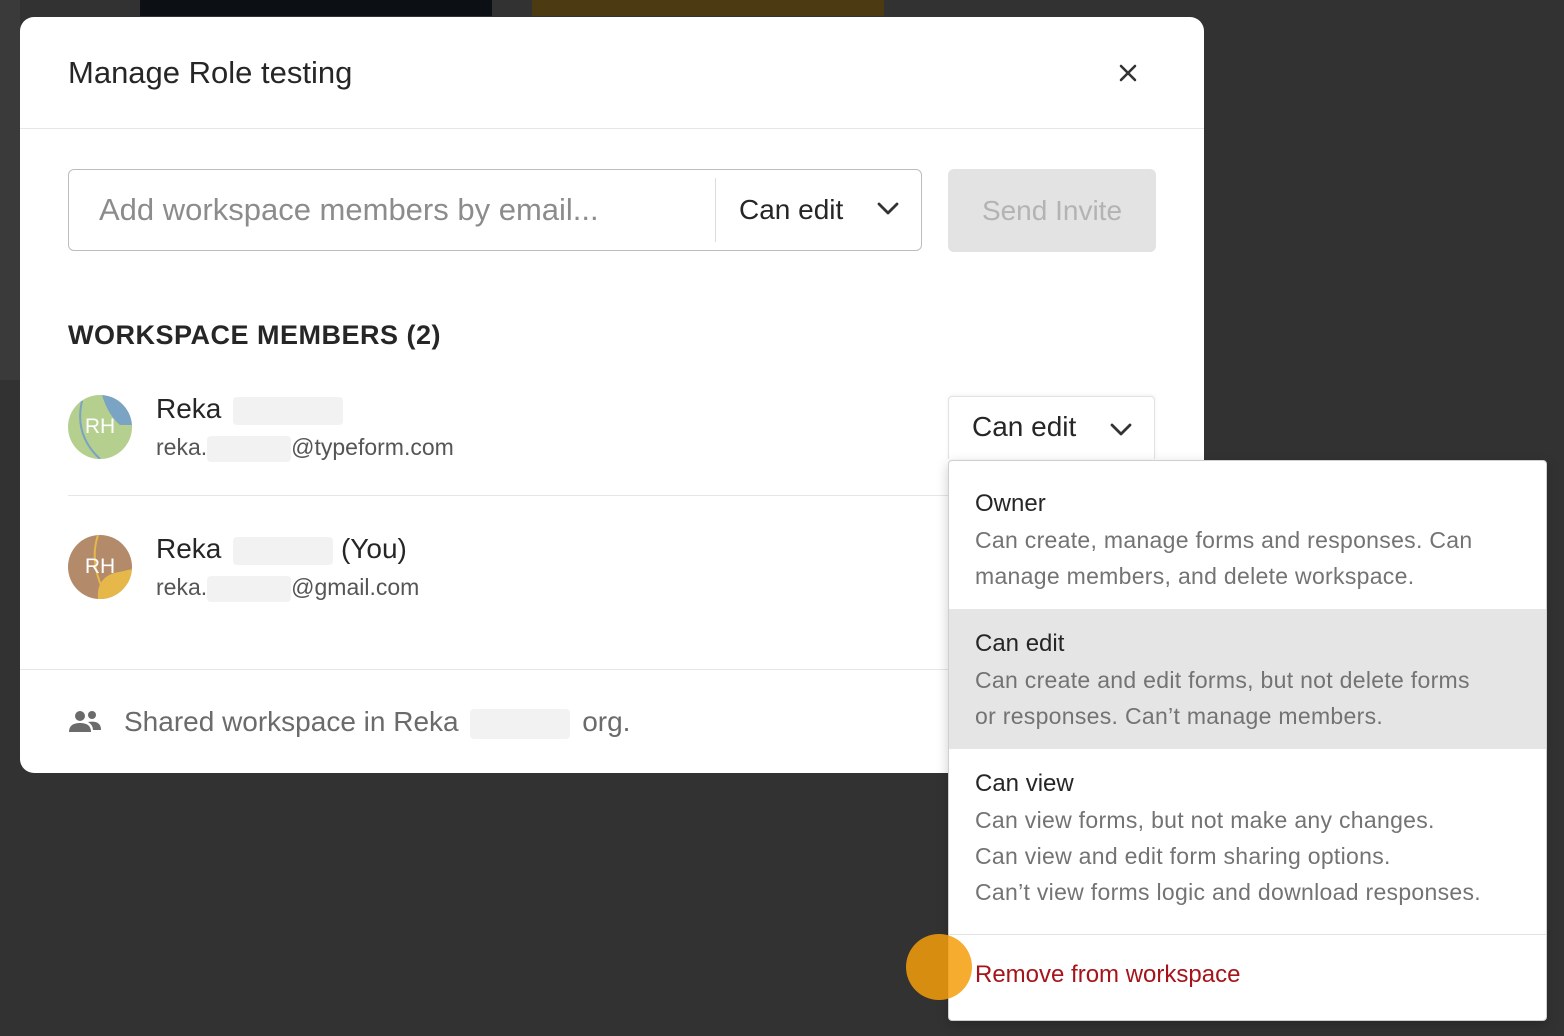 The width and height of the screenshot is (1564, 1036). What do you see at coordinates (708, 8) in the screenshot?
I see `background-card-gold` at bounding box center [708, 8].